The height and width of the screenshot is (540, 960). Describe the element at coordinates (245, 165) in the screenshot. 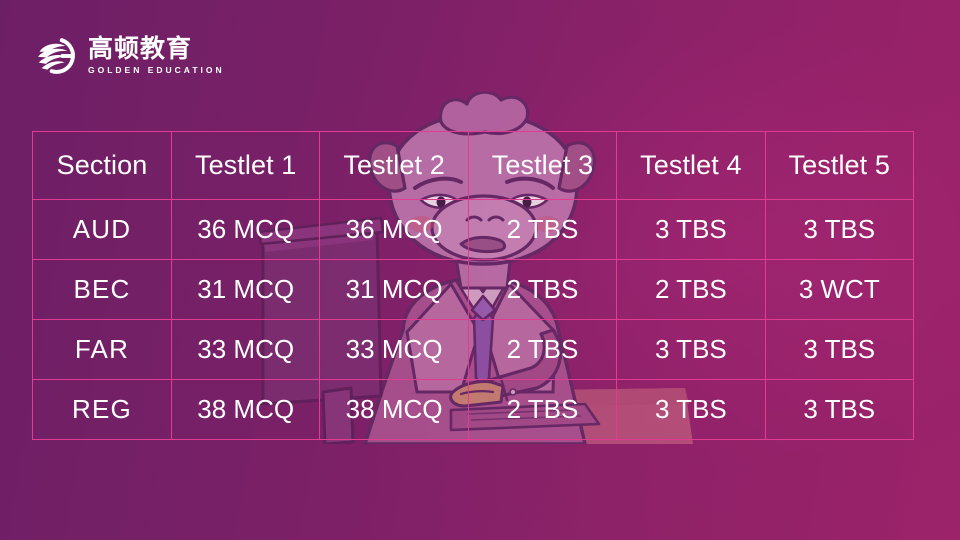

I see `column-header-testlet-1: Testlet 1` at that location.